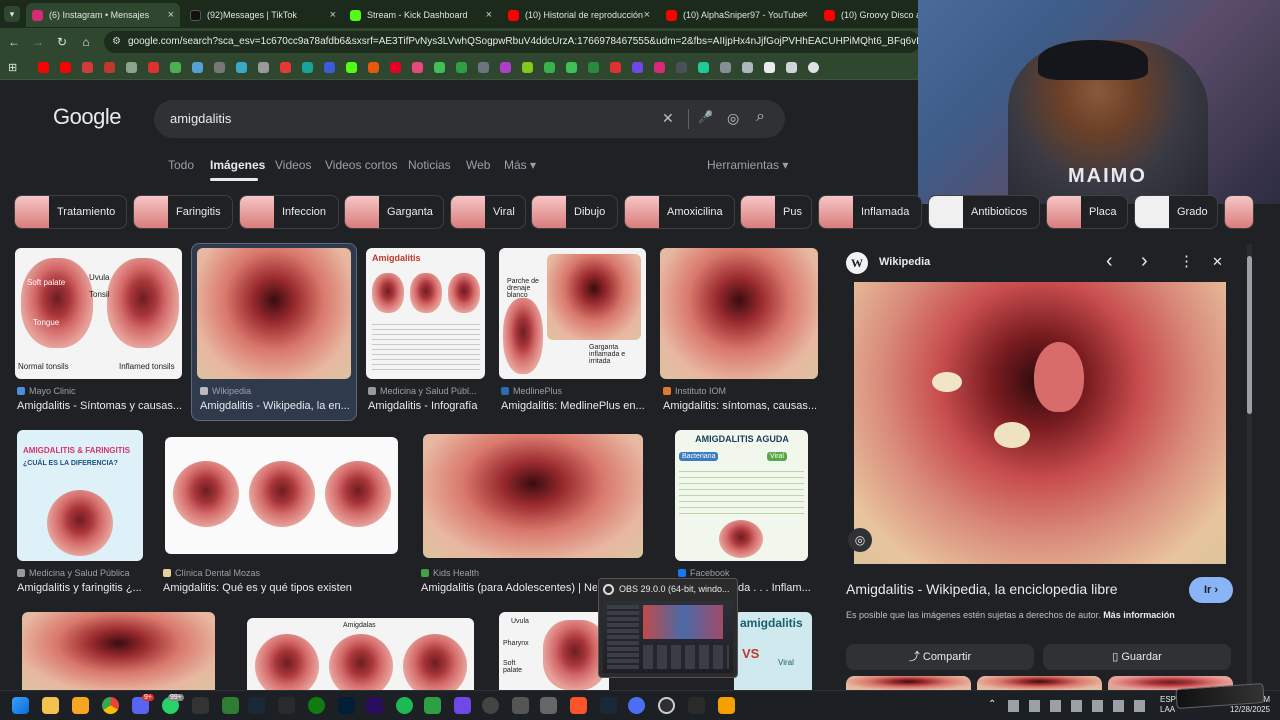 The height and width of the screenshot is (720, 1280). What do you see at coordinates (183, 212) in the screenshot?
I see `chip-faringitis: Faringitis` at bounding box center [183, 212].